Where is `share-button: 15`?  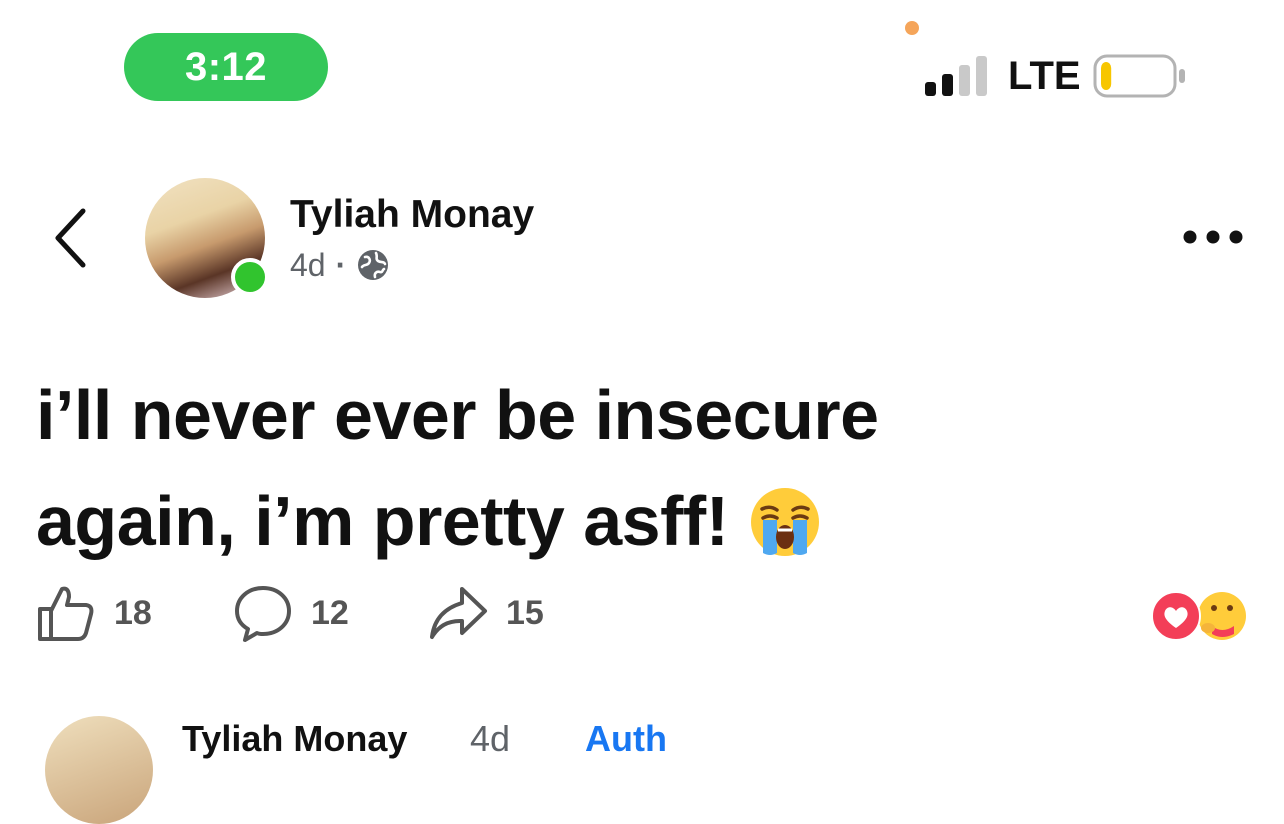
share-button: 15 is located at coordinates (486, 613).